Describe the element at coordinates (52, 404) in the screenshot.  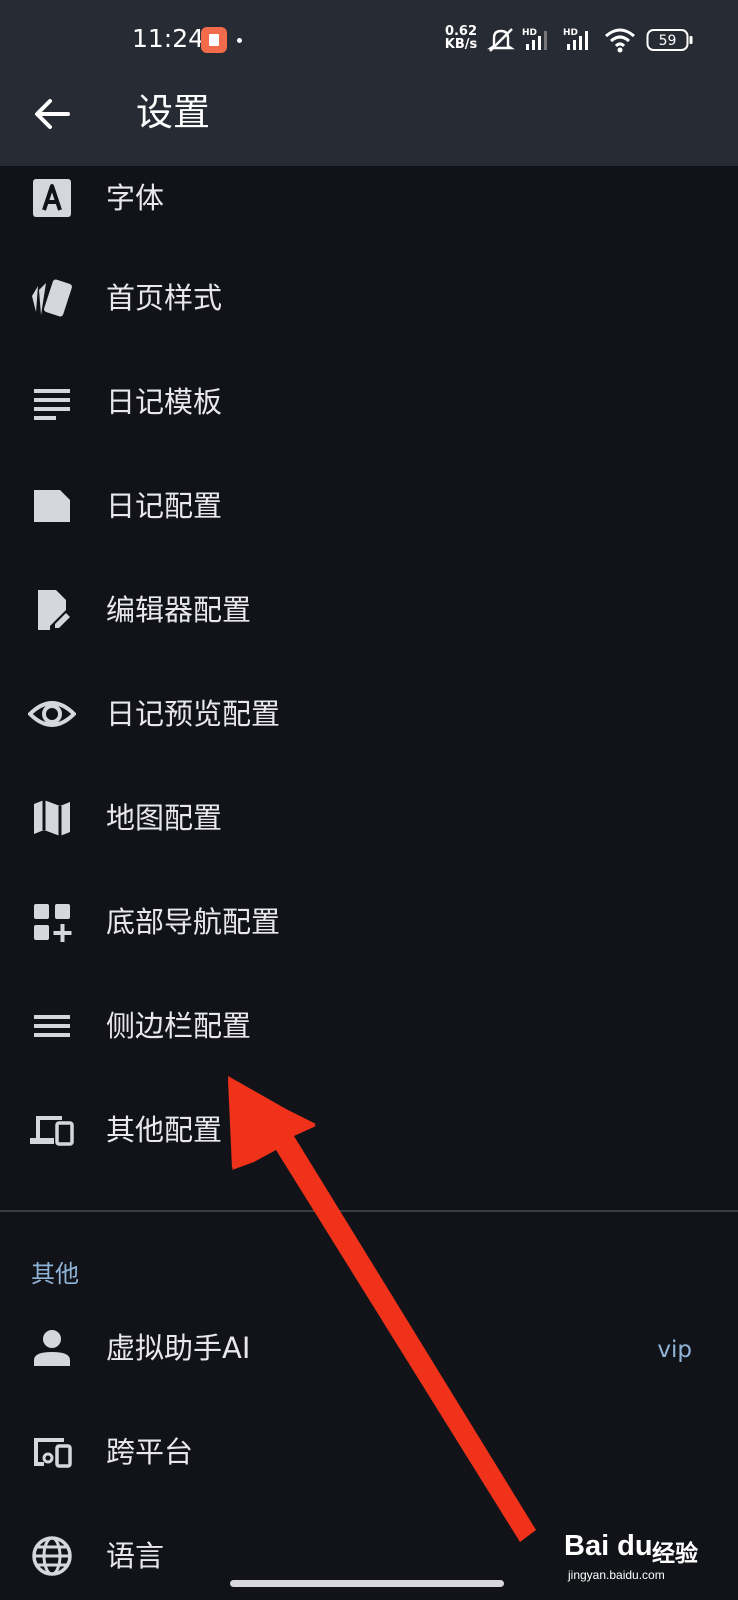
I see `template-icon` at that location.